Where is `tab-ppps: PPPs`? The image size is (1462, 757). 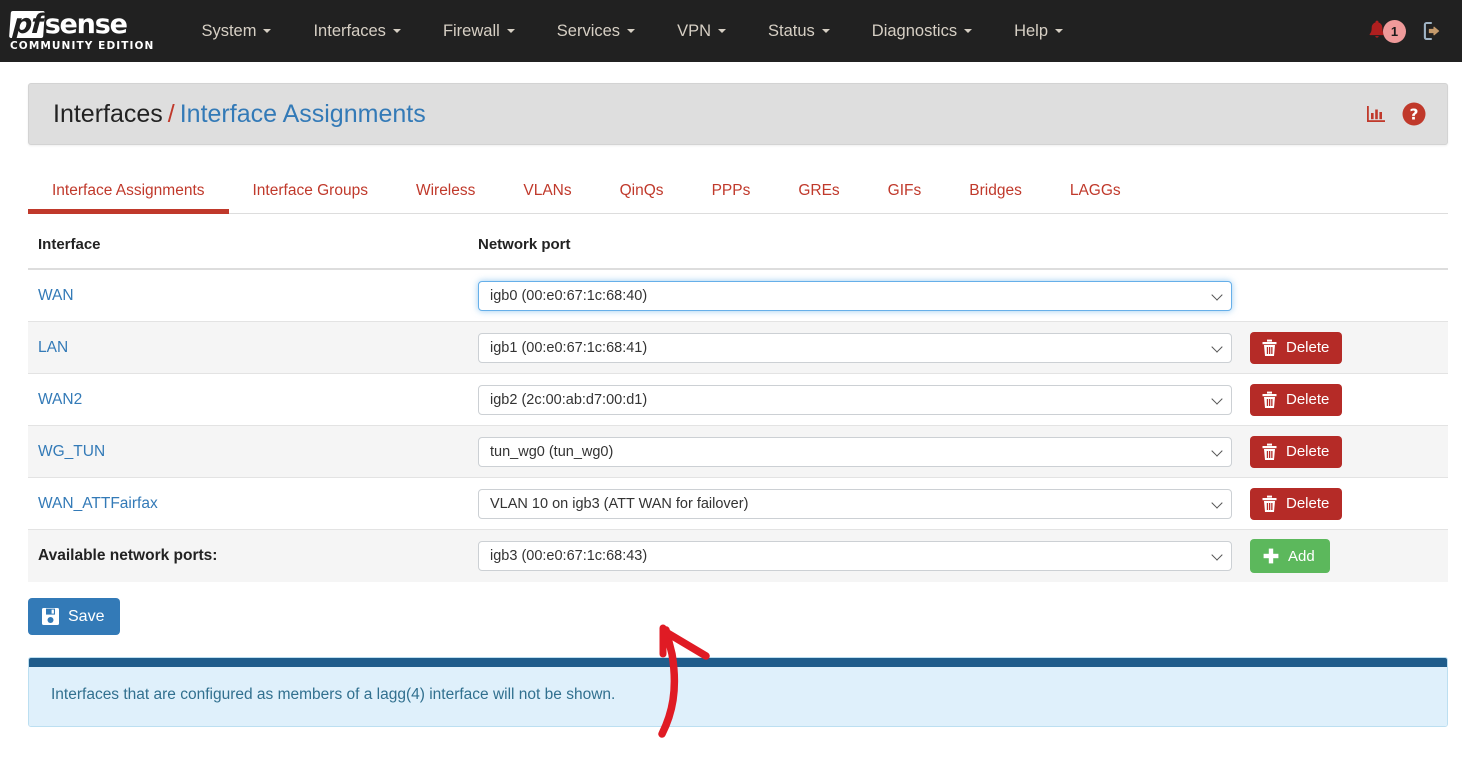 tab-ppps: PPPs is located at coordinates (731, 197).